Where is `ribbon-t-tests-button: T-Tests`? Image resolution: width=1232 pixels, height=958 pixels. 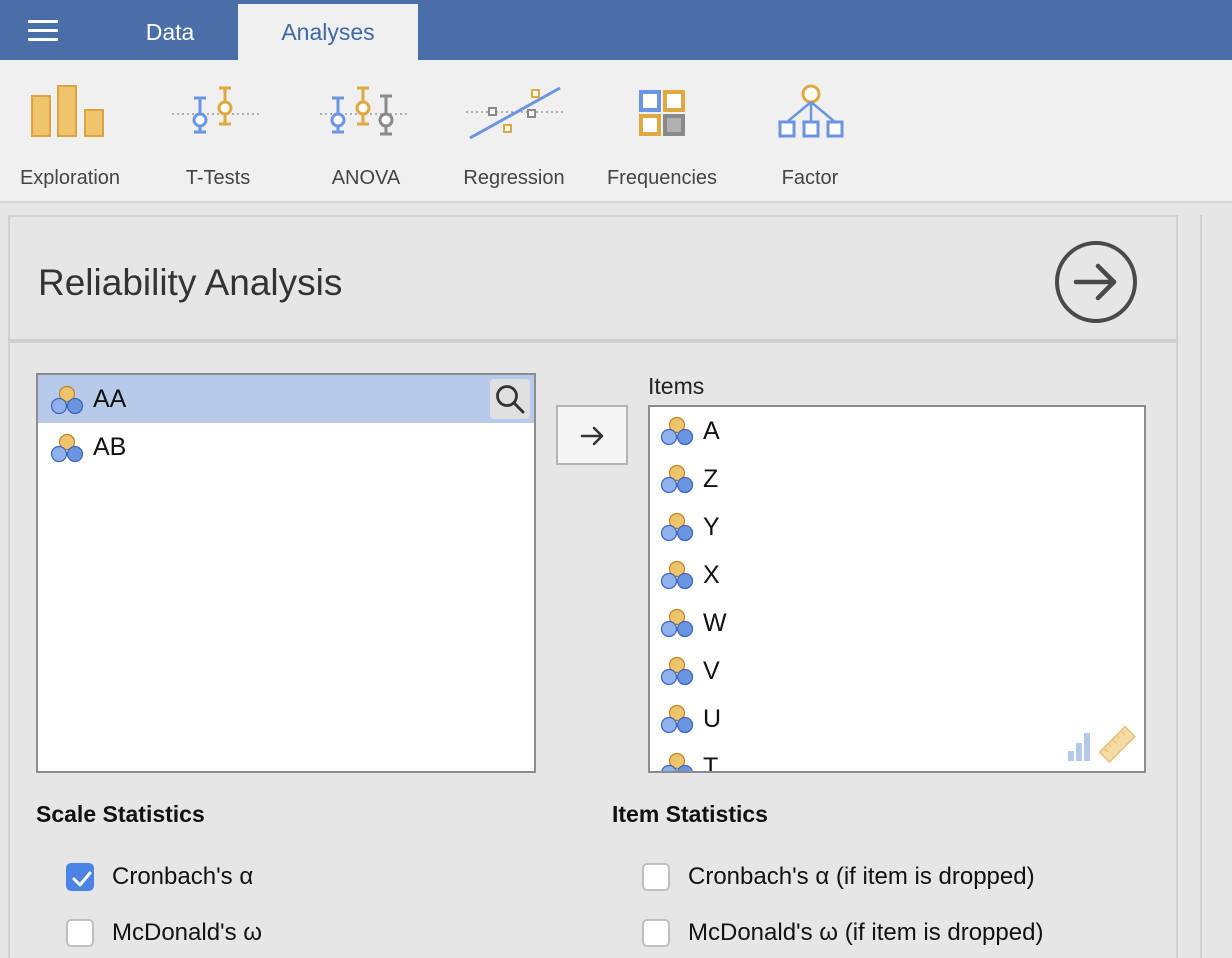 ribbon-t-tests-button: T-Tests is located at coordinates (218, 133).